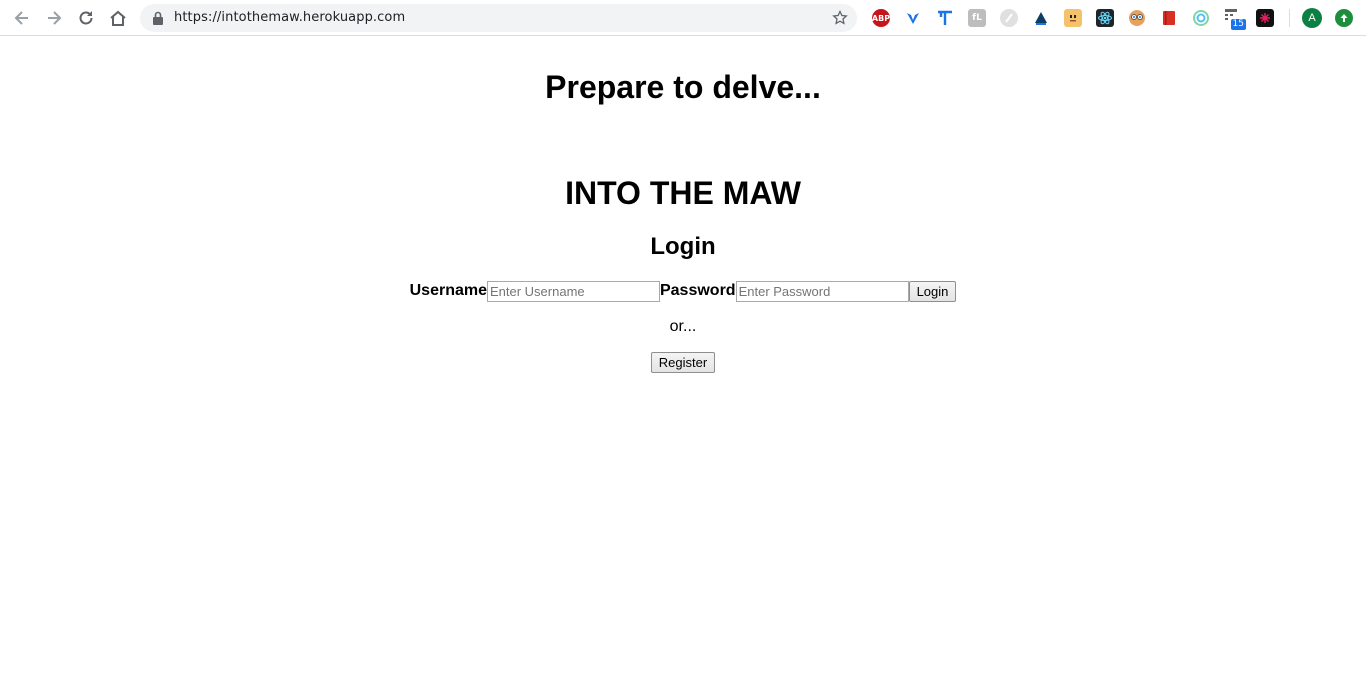 The image size is (1366, 683). I want to click on book-extension-icon, so click(1169, 18).